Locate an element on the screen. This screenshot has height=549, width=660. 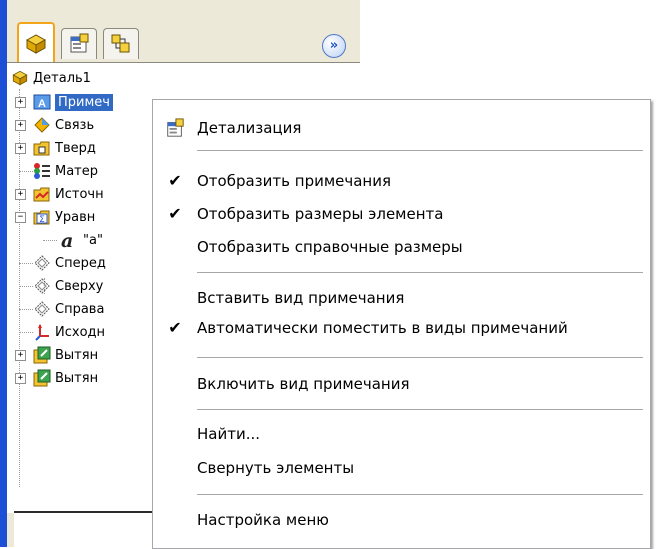
menu-item-label: Свернуть элементы is located at coordinates (276, 468).